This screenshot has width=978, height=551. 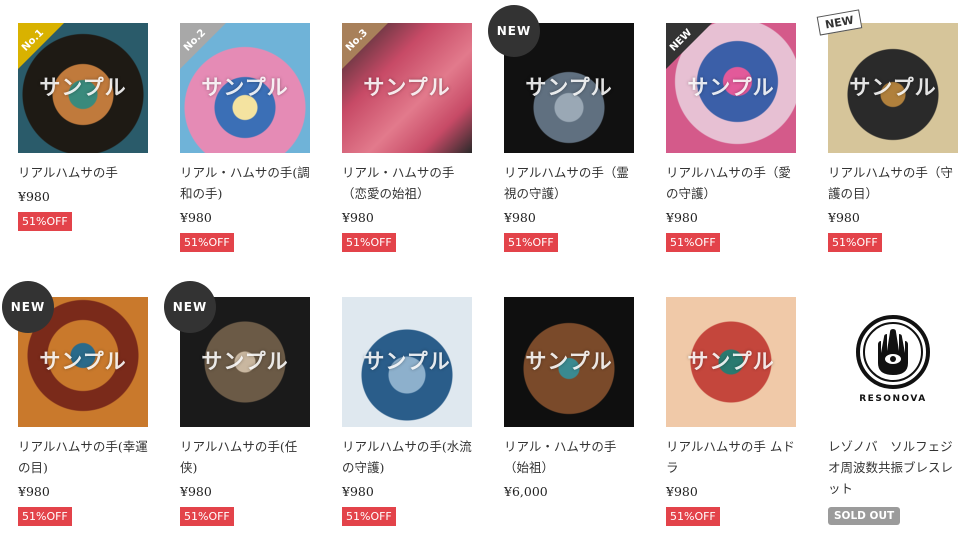 I want to click on product-image: NEW サンプル, so click(x=731, y=88).